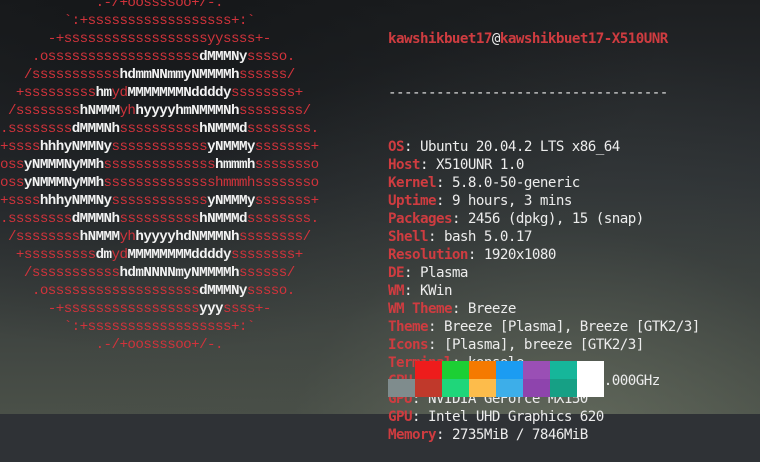 The image size is (760, 462). I want to click on logo-segment: ssssssss/, so click(274, 111).